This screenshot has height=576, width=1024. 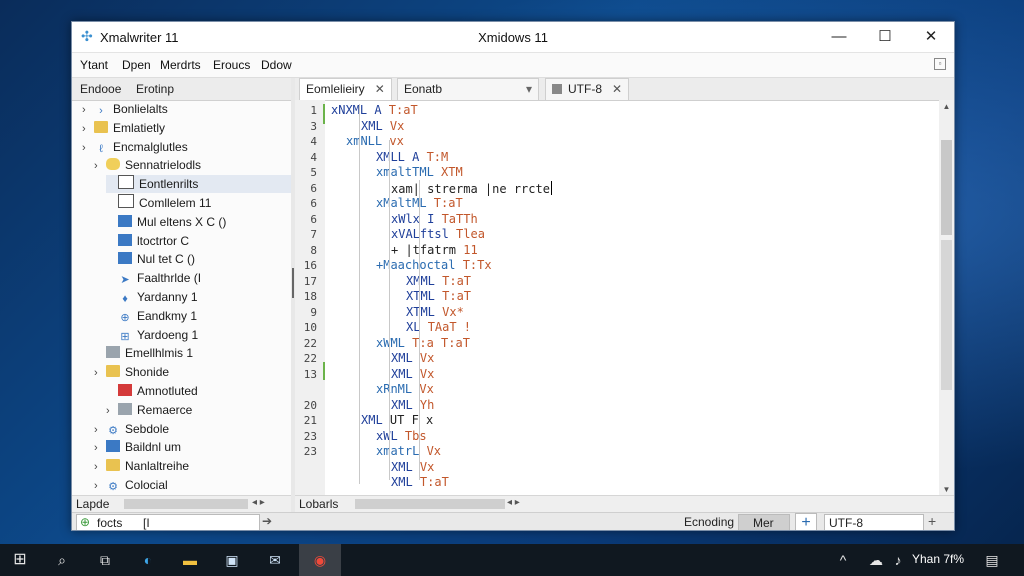 I want to click on chevron-up-icon: ^, so click(x=843, y=560).